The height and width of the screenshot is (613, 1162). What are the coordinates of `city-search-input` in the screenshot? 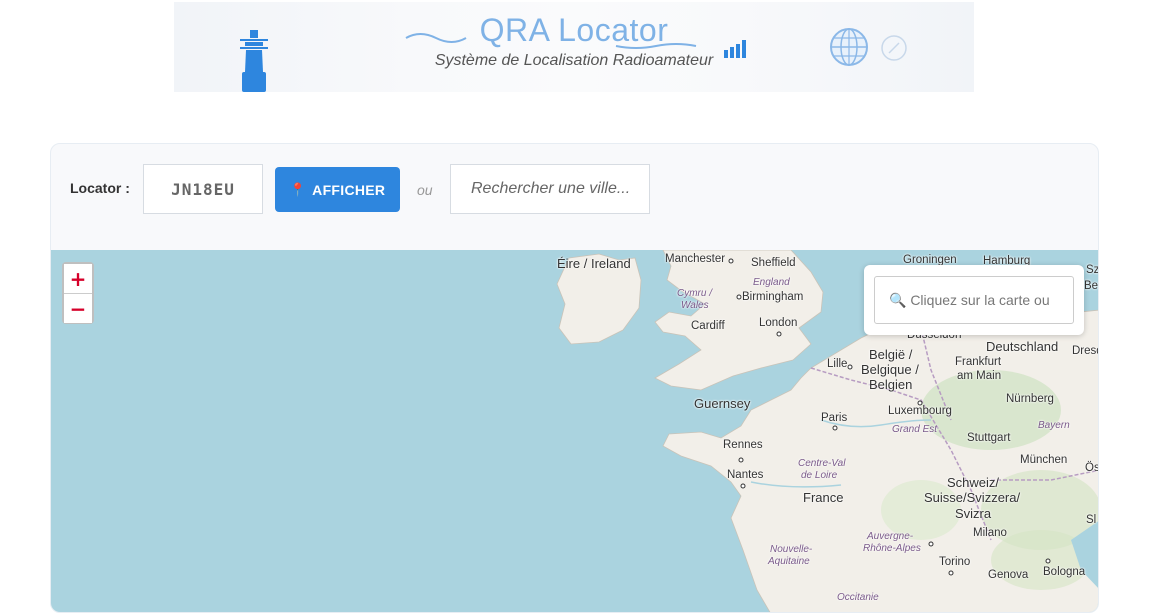 It's located at (550, 189).